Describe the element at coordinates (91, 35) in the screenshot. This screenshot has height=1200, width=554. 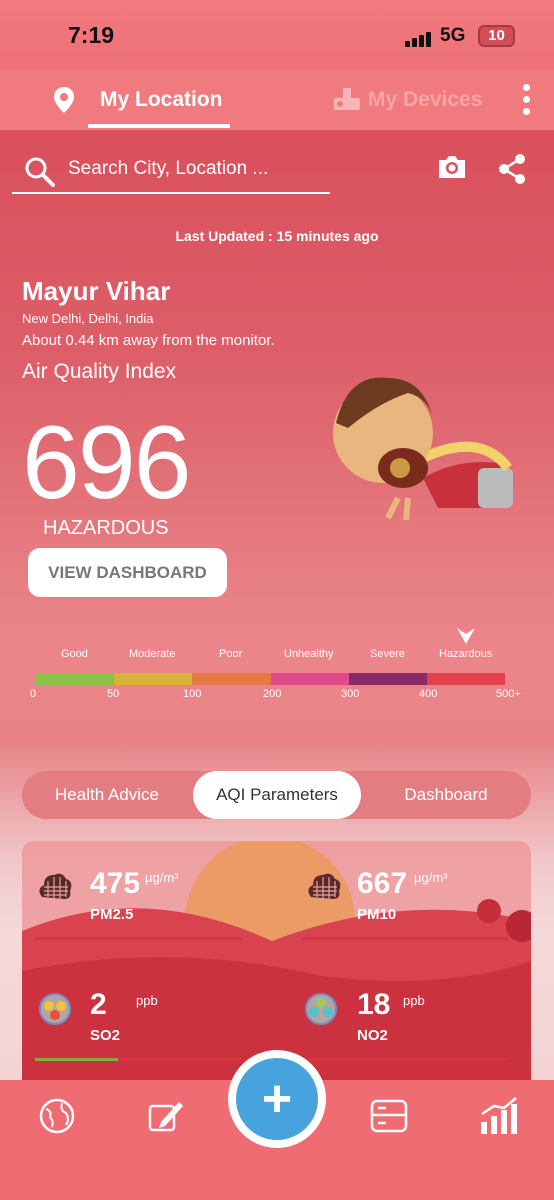
I see `status-time: 7:19` at that location.